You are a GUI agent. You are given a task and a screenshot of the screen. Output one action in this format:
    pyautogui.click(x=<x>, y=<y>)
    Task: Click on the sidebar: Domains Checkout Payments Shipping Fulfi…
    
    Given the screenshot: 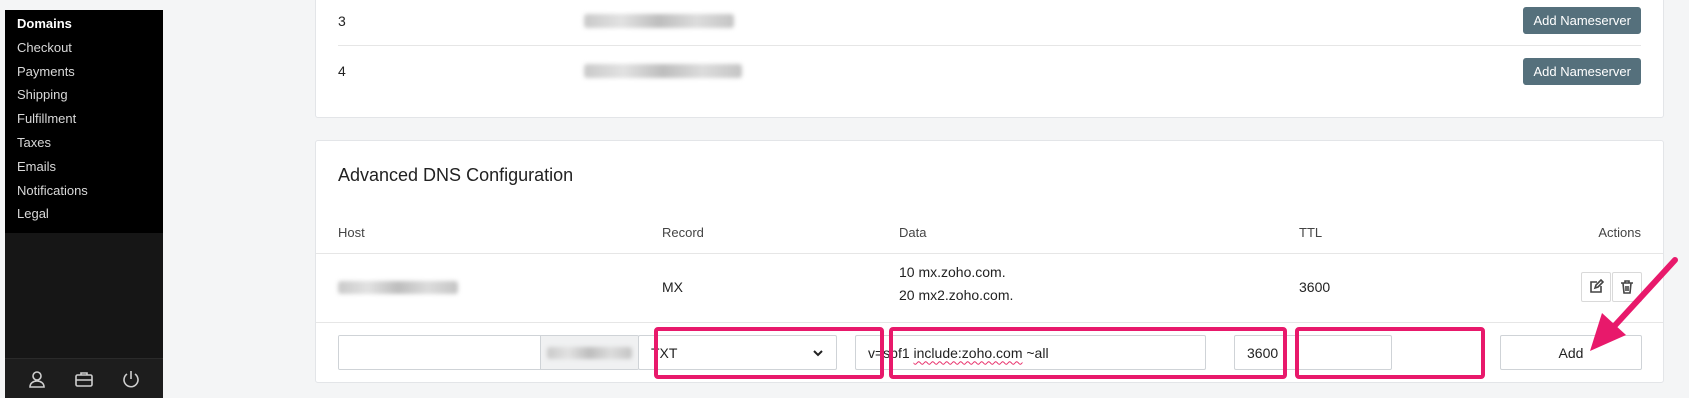 What is the action you would take?
    pyautogui.click(x=84, y=204)
    